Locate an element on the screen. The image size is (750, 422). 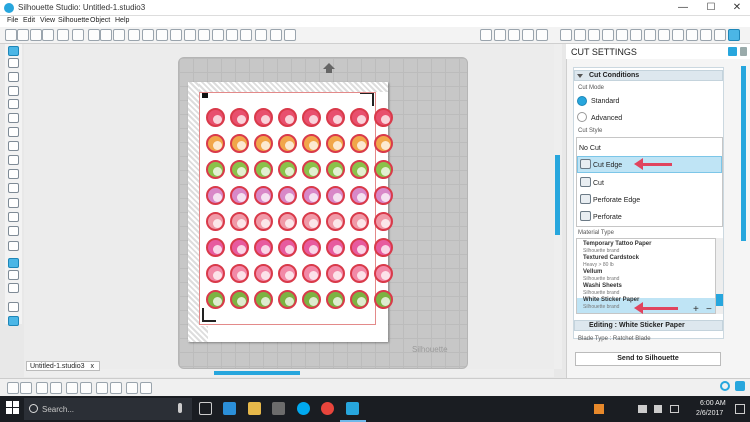
tray-app-icon is located at coordinates (599, 409).